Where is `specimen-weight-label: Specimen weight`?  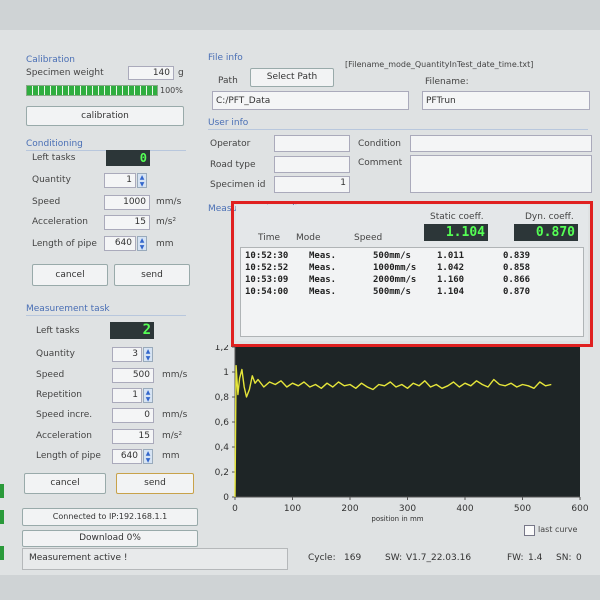 specimen-weight-label: Specimen weight is located at coordinates (65, 73).